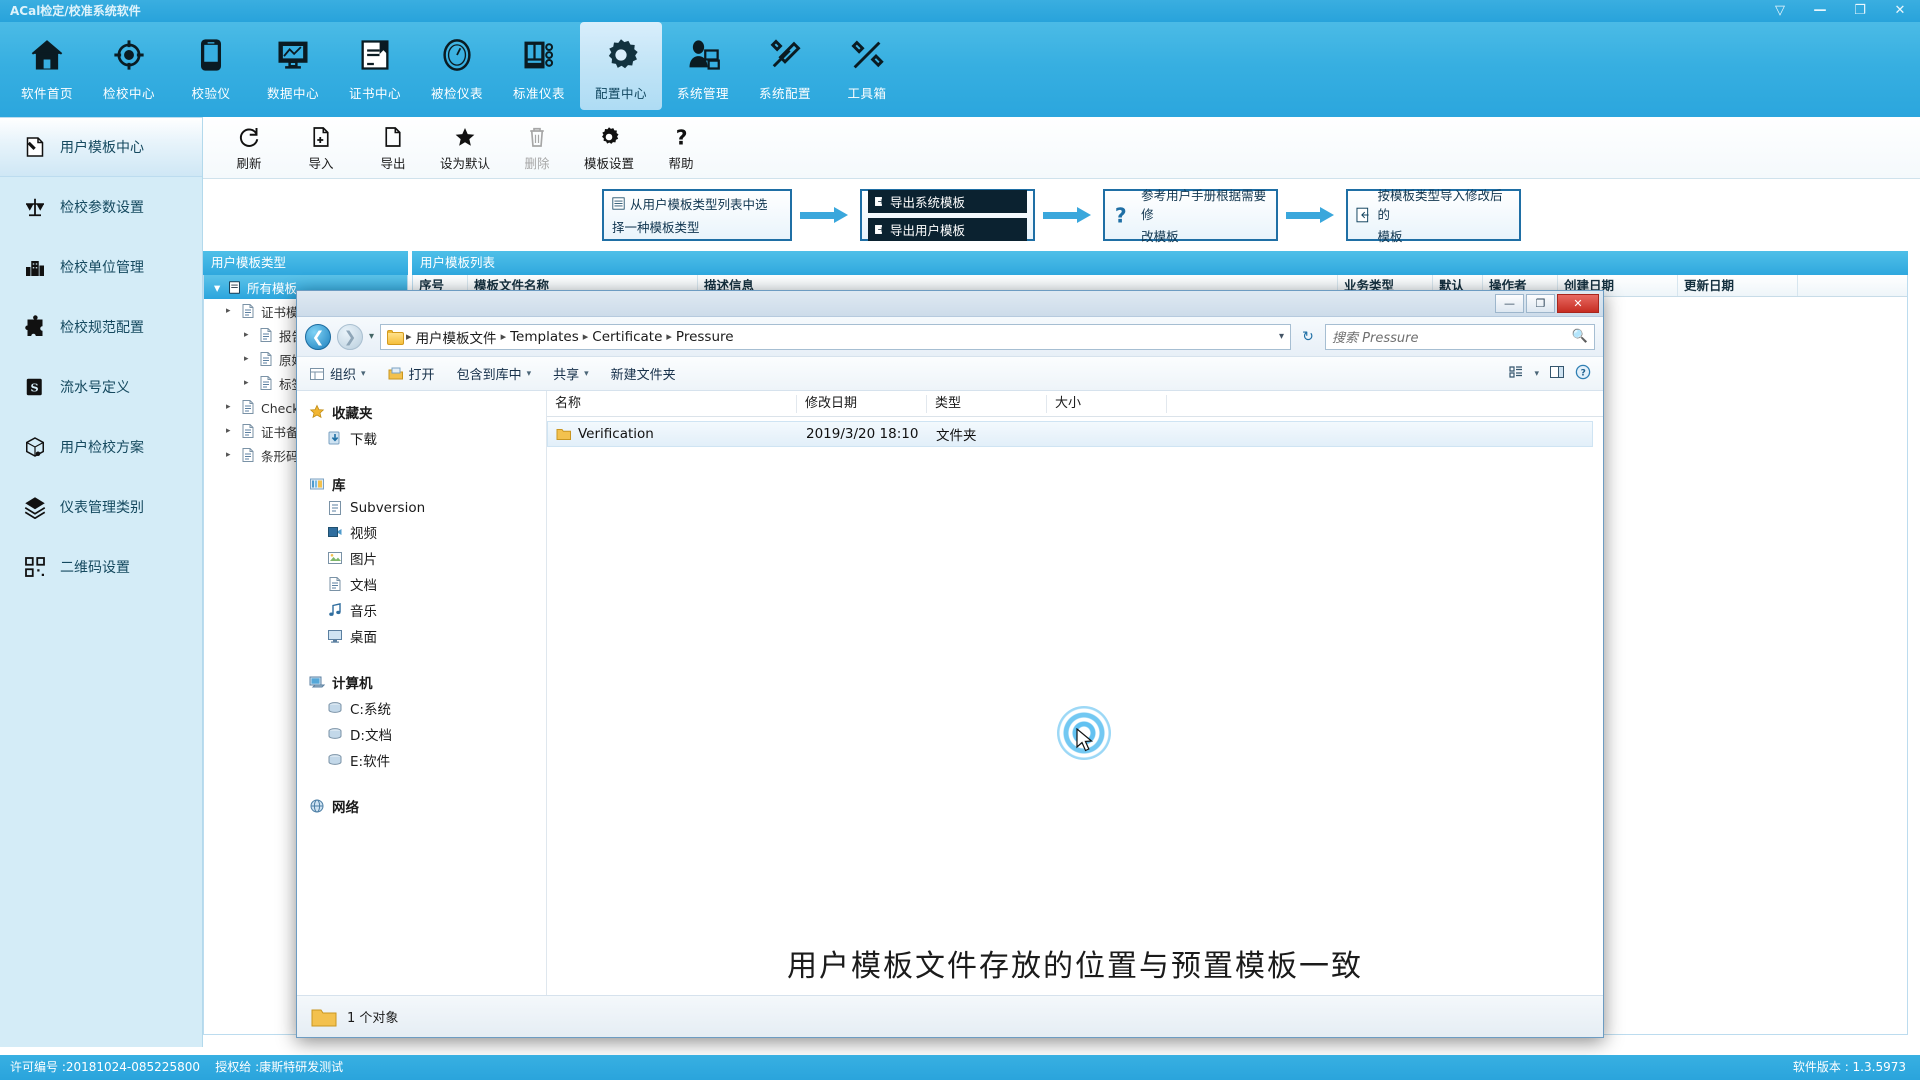 This screenshot has height=1080, width=1920. I want to click on forward-arrow-icon: ❯, so click(350, 336).